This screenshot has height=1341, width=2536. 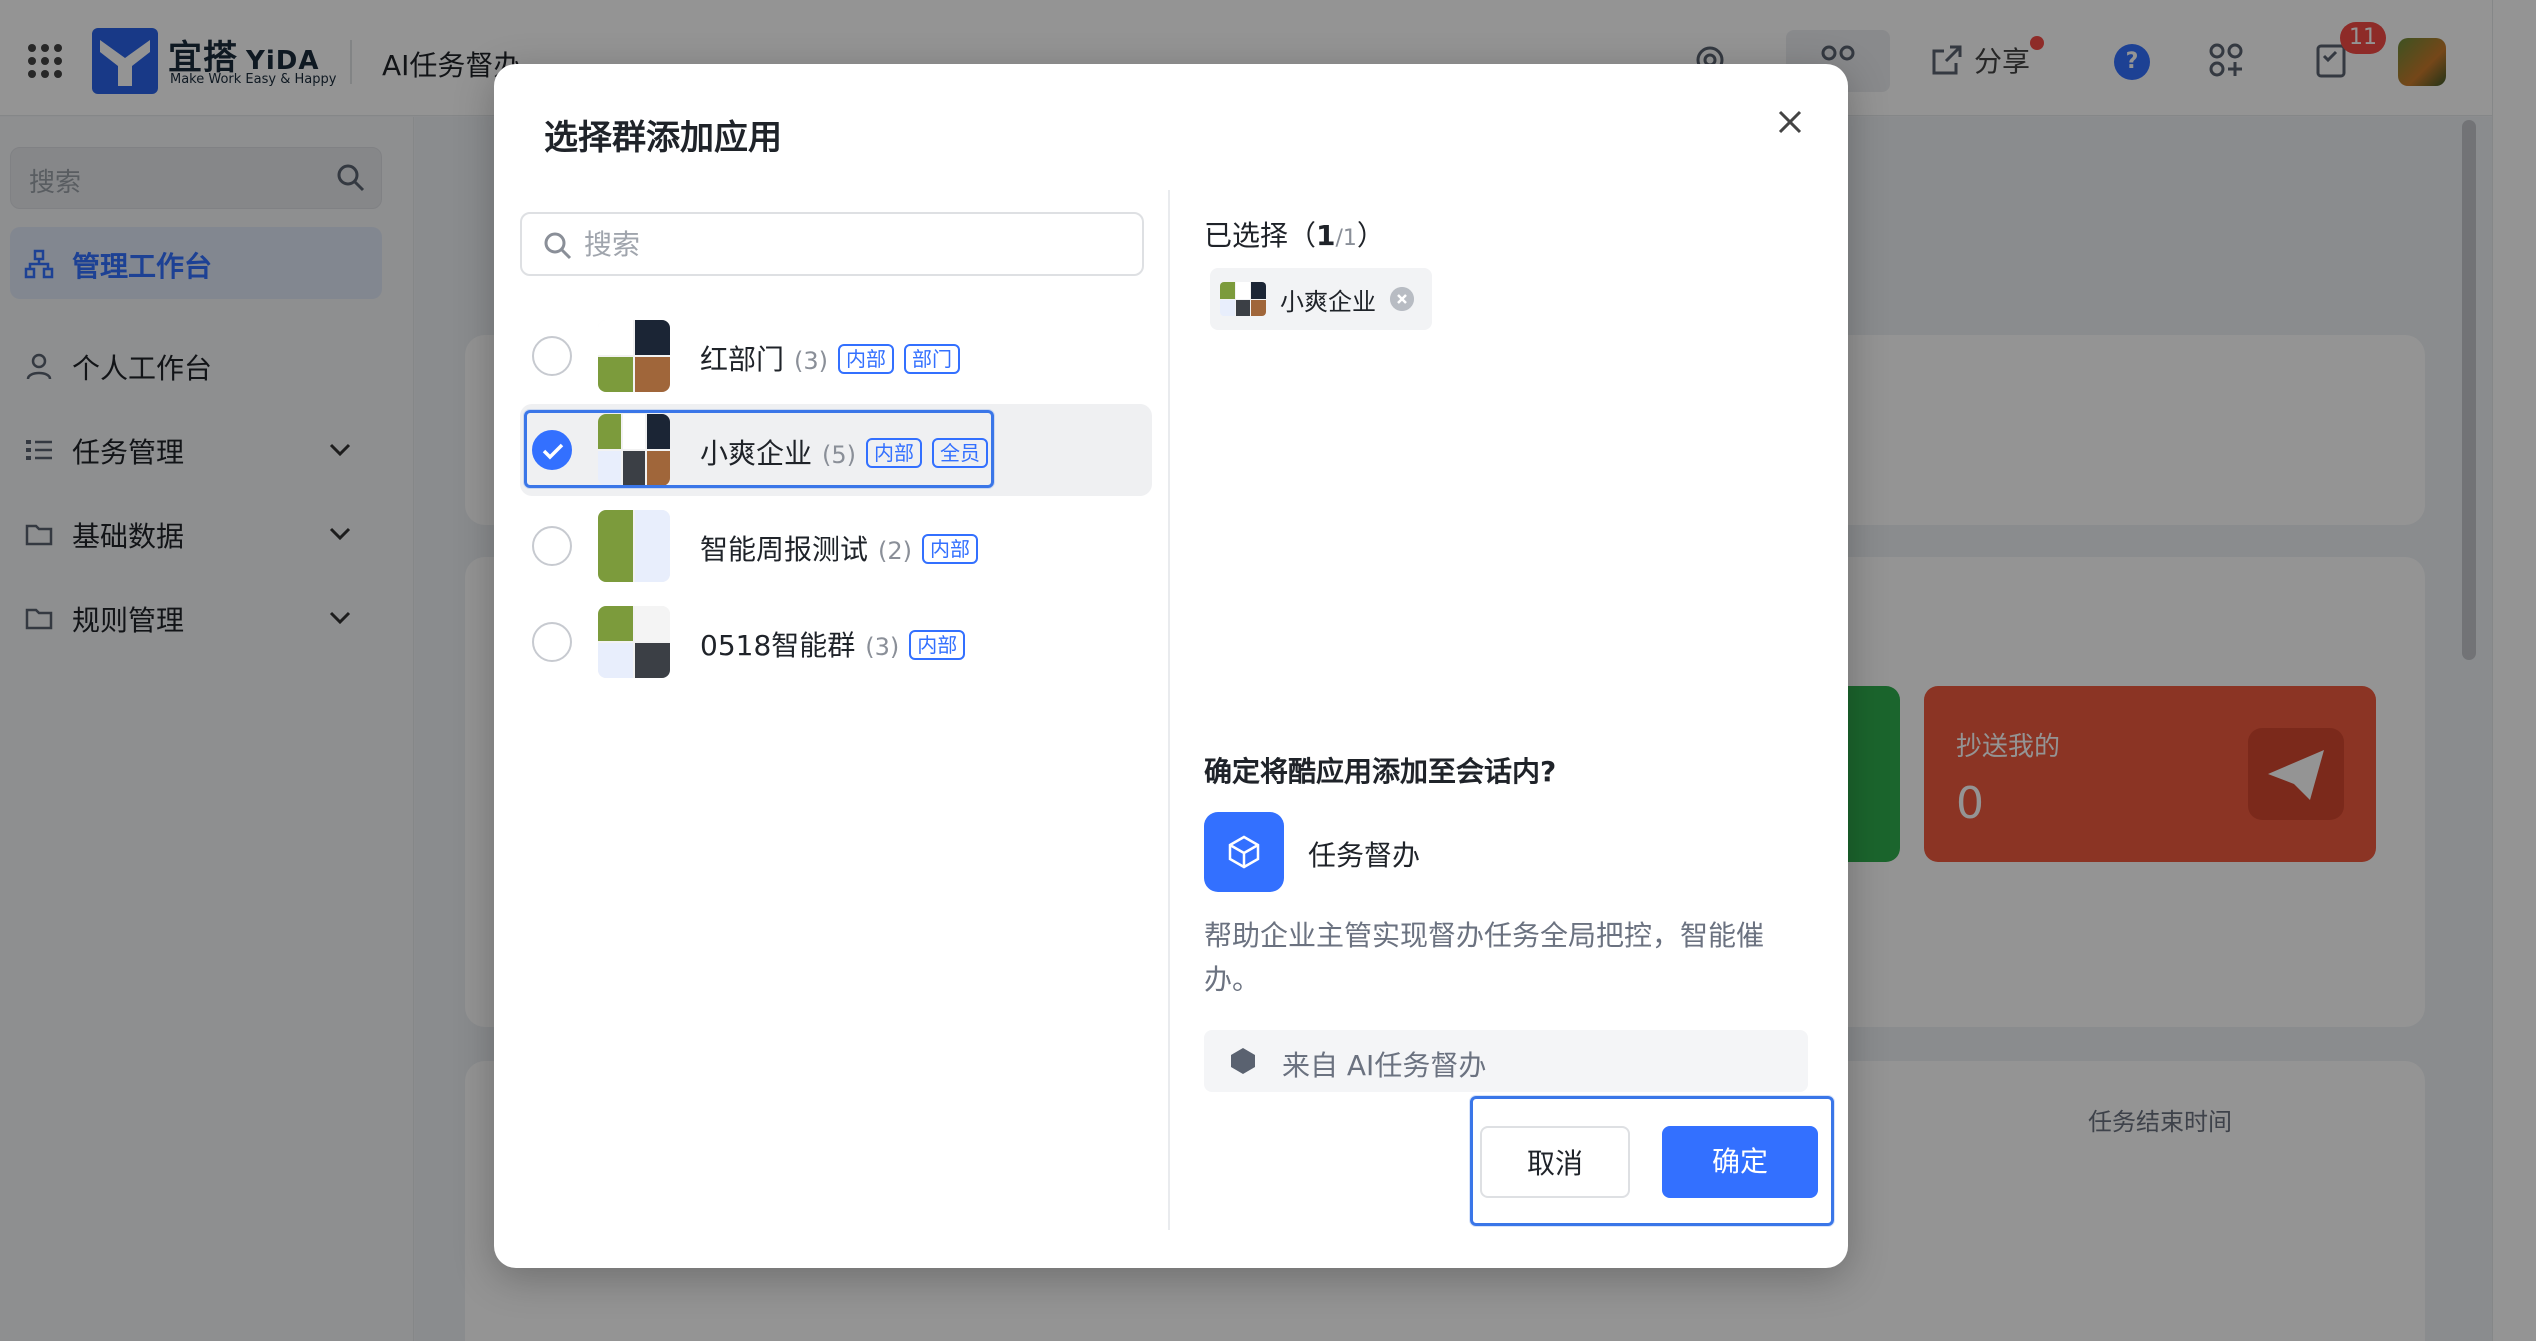 I want to click on modal-divider, so click(x=1169, y=710).